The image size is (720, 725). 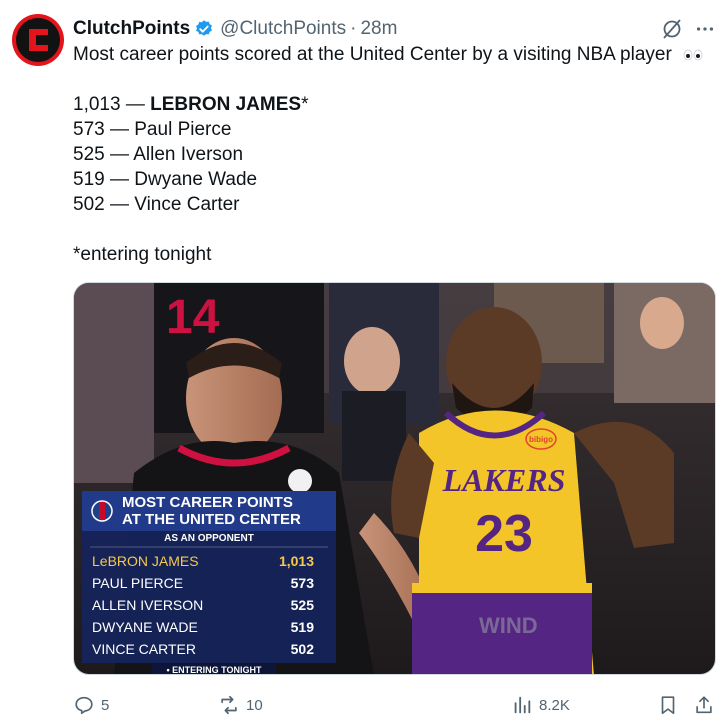 I want to click on graphic-subtitle: AS AN OPPONENT, so click(x=209, y=538).